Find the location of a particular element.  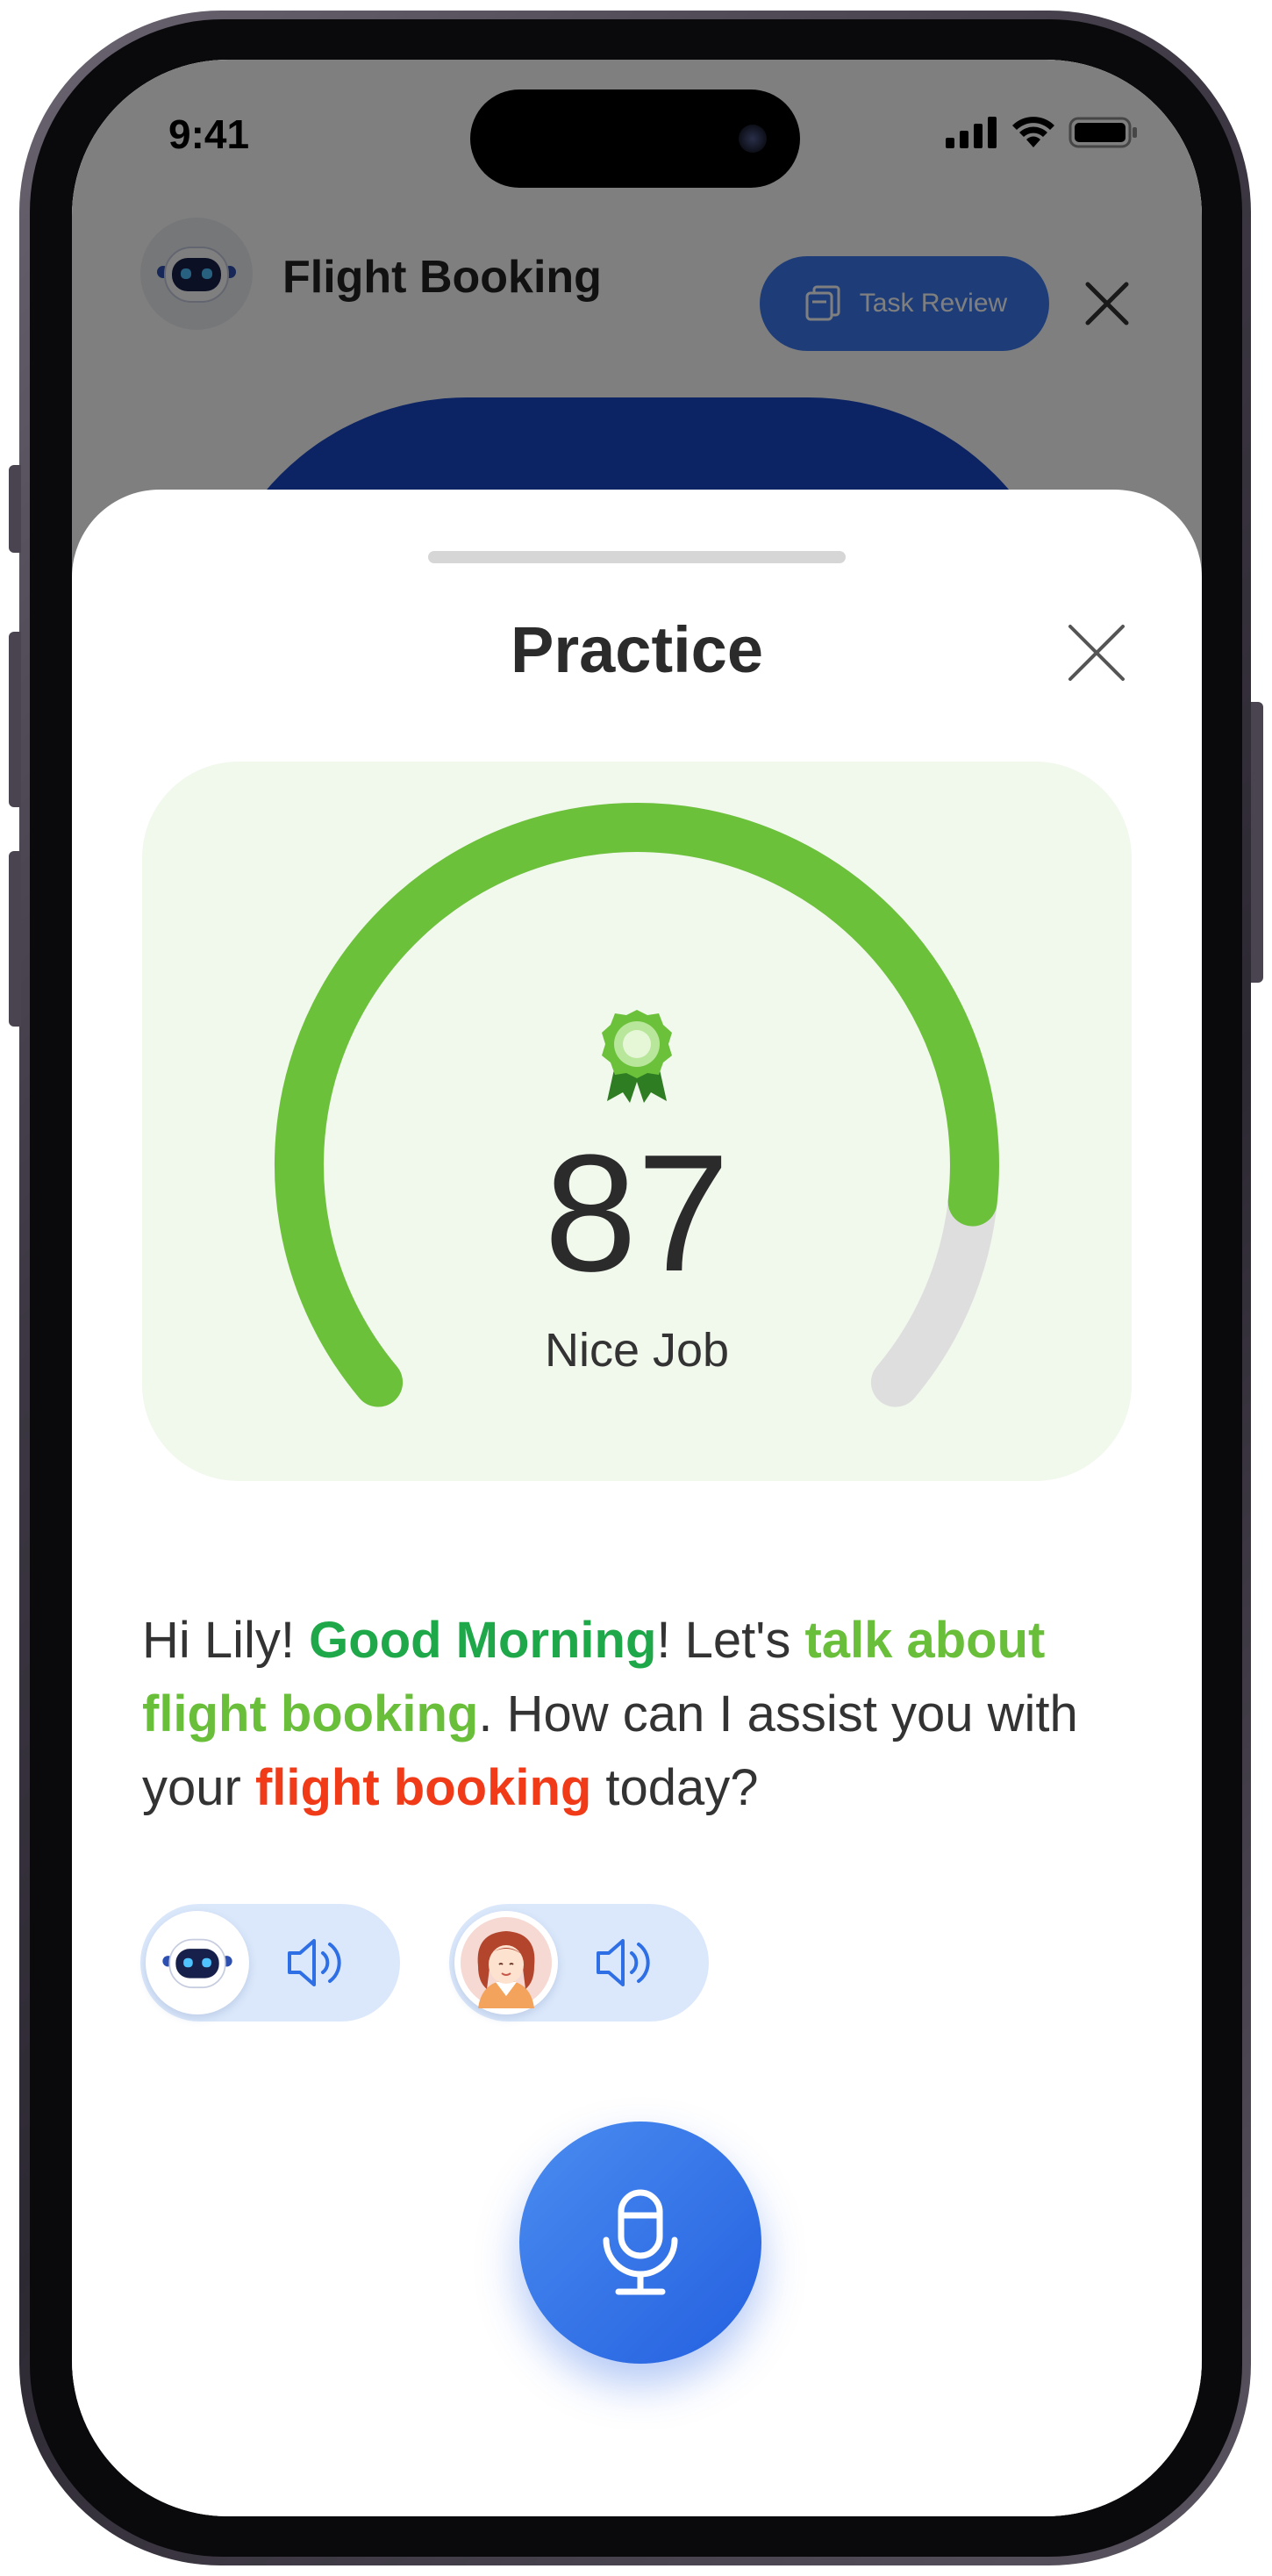

play-assistant-audio-button is located at coordinates (270, 1962).